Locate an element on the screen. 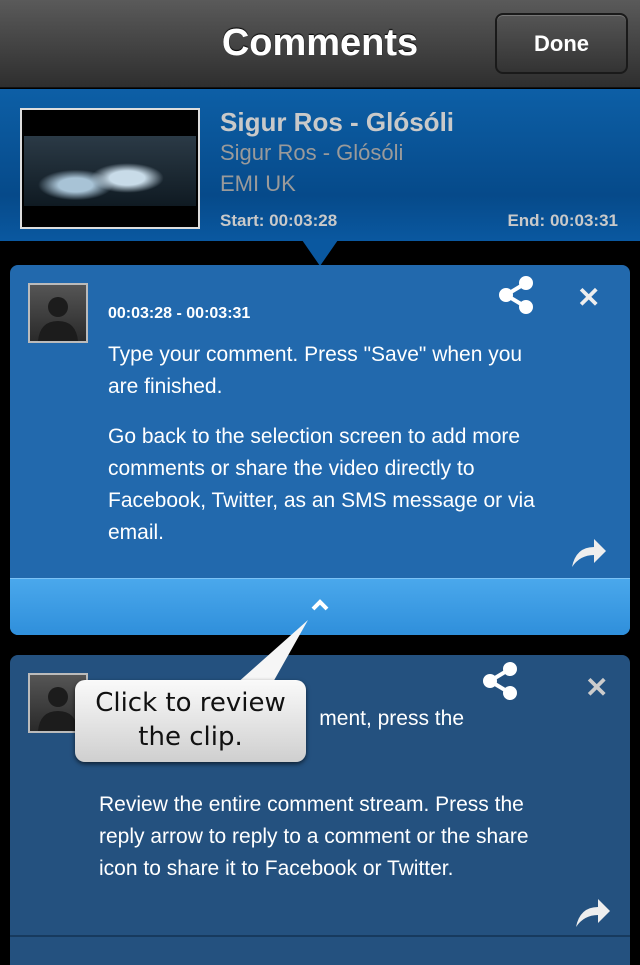 This screenshot has width=640, height=965. clip-label: EMI UK is located at coordinates (258, 183).